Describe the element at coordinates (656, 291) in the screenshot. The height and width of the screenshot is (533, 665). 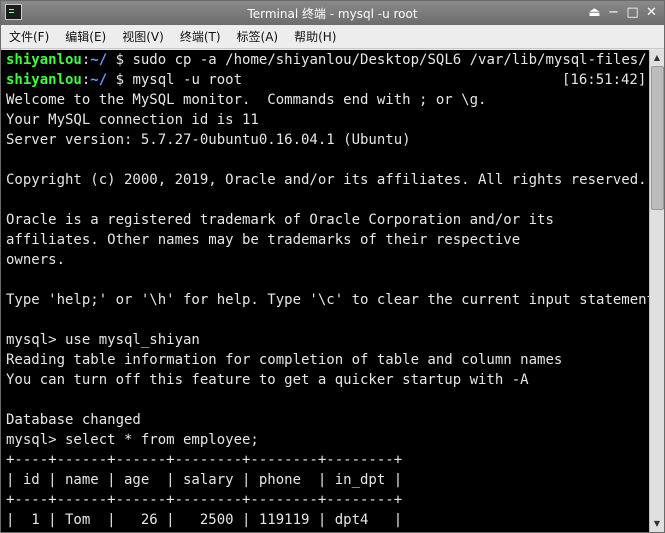
I see `vertical-scrollbar: ▲ ▼` at that location.